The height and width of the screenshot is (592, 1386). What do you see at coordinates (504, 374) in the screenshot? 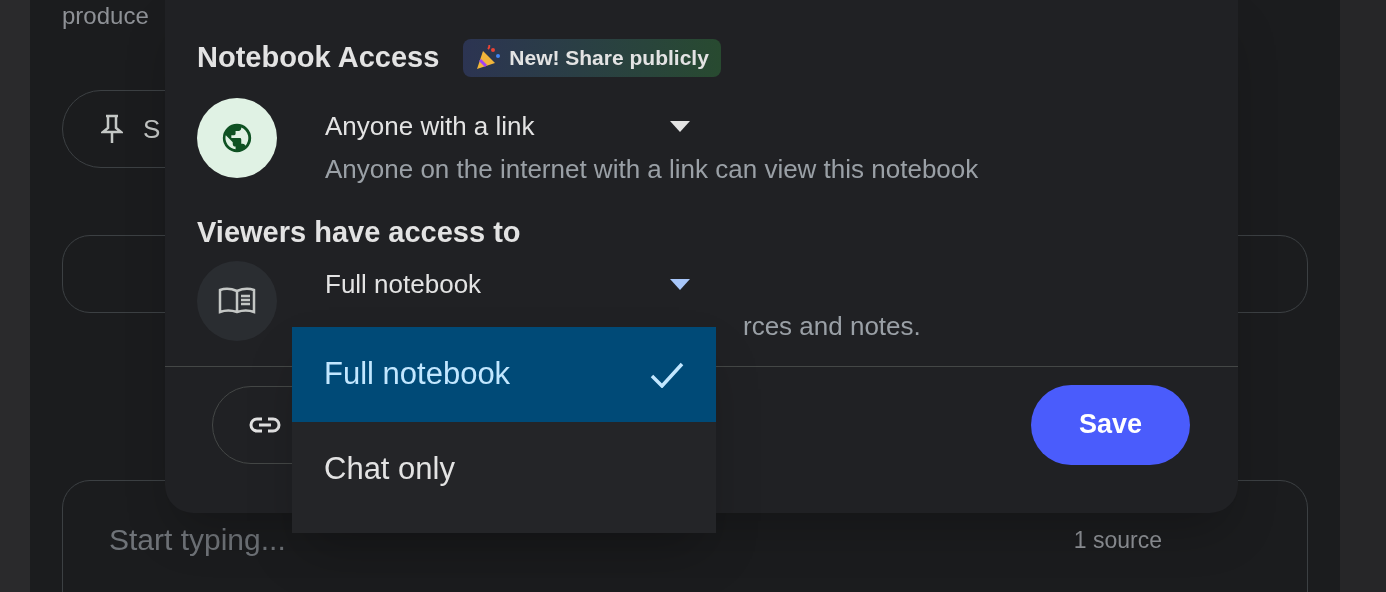
I see `menu-item: Full notebook` at bounding box center [504, 374].